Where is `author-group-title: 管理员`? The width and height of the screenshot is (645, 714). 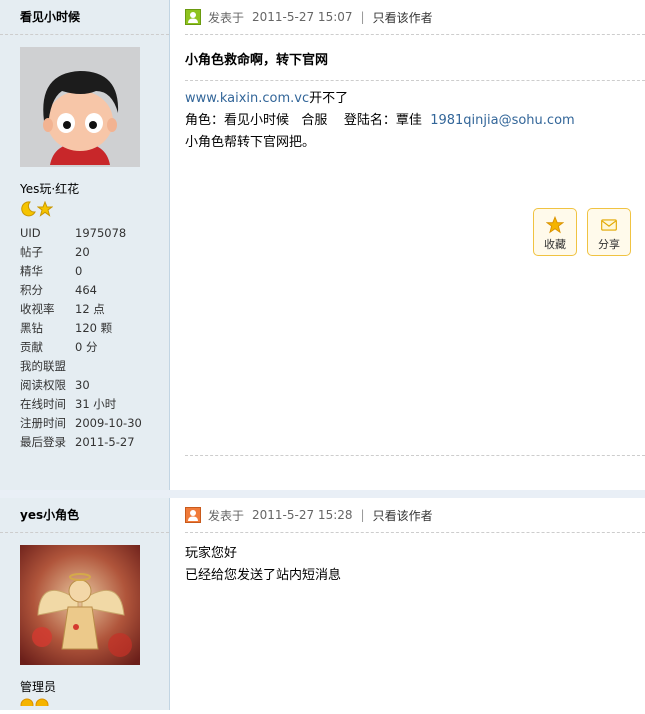
author-group-title: 管理员 is located at coordinates (38, 687).